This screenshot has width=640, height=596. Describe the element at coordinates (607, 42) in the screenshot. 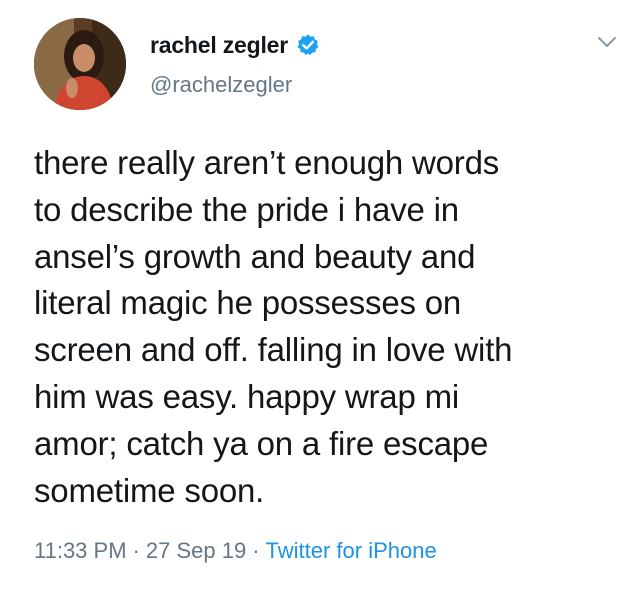

I see `chevron-down-icon` at that location.